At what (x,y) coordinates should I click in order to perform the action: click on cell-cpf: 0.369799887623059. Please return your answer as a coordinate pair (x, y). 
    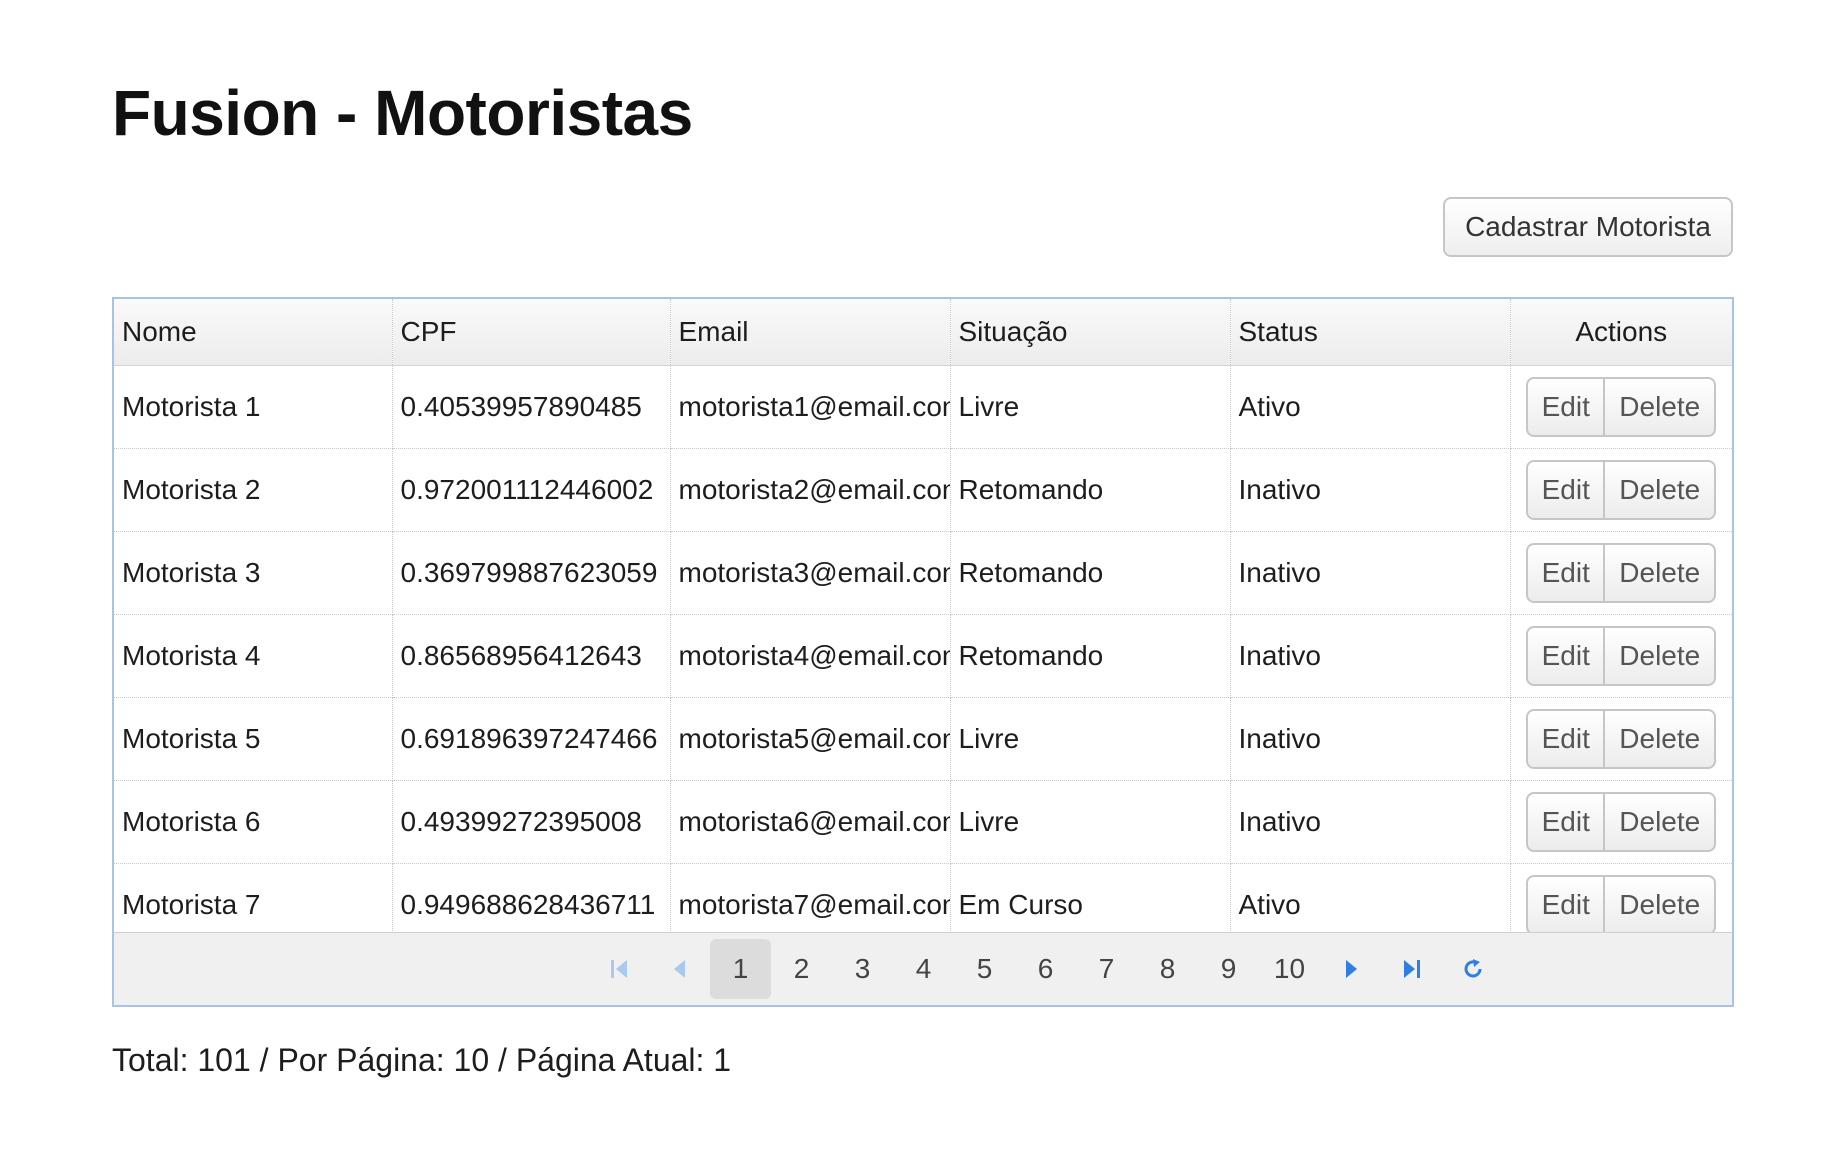
    Looking at the image, I should click on (531, 573).